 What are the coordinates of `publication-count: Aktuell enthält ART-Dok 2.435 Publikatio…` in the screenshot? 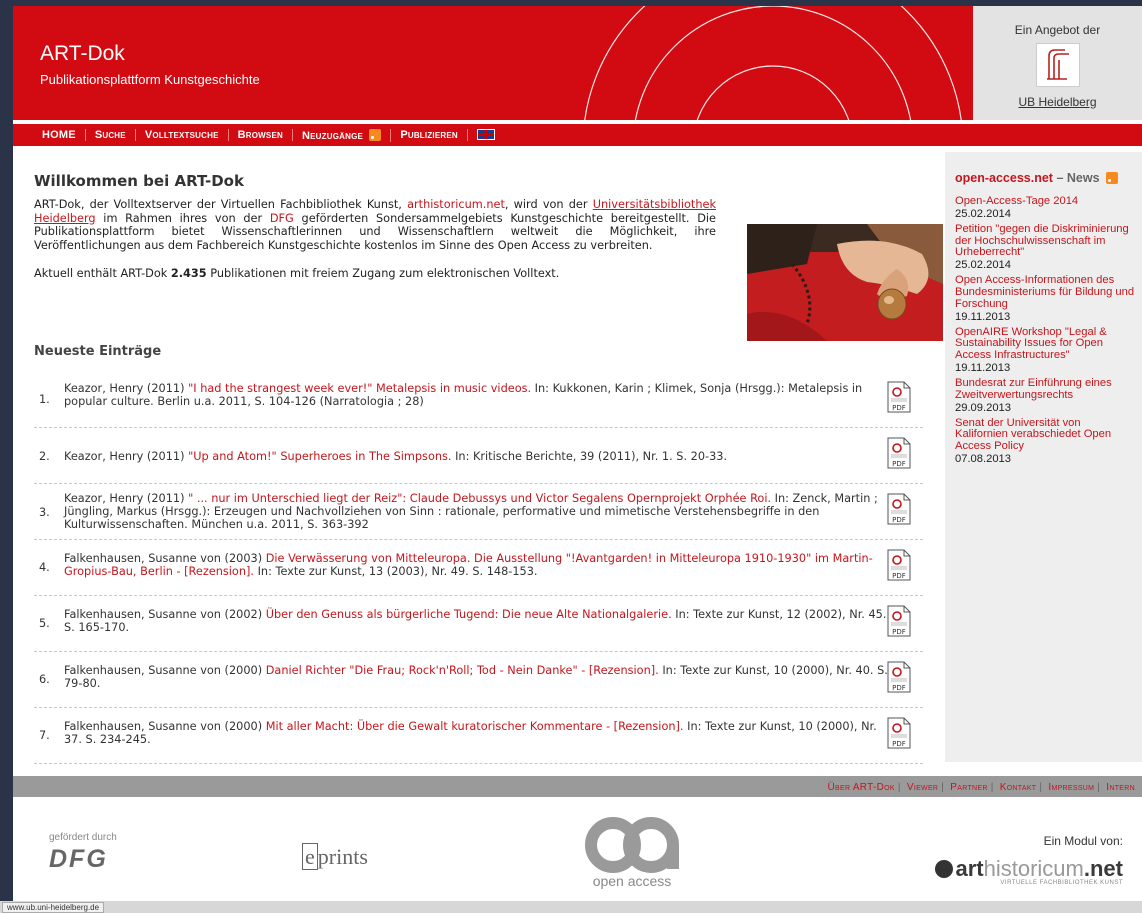 It's located at (296, 273).